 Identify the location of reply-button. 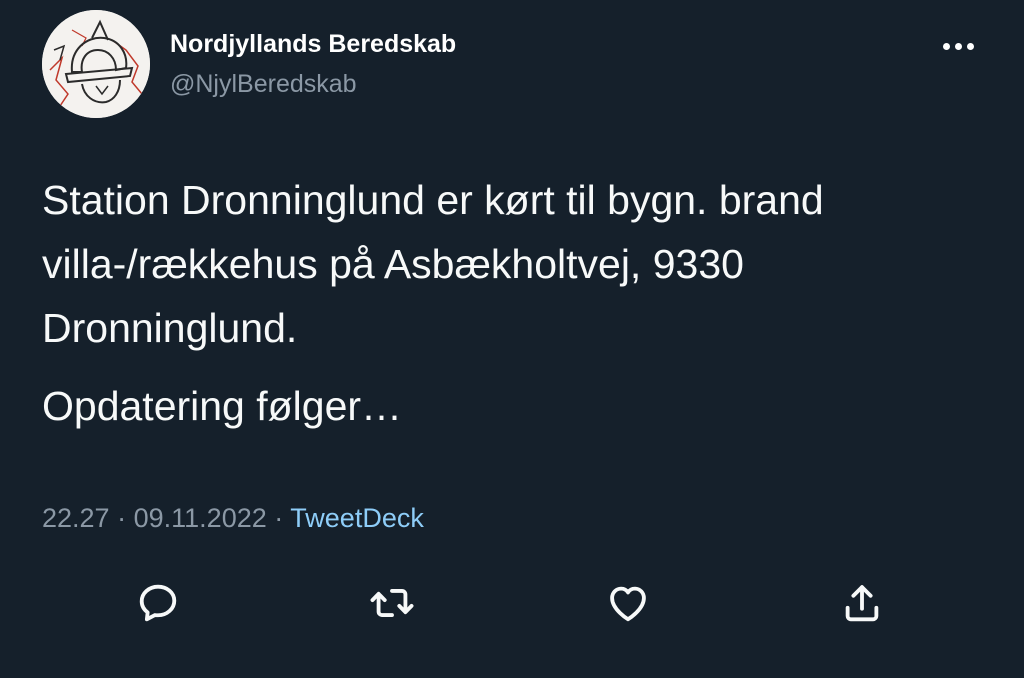
(158, 603).